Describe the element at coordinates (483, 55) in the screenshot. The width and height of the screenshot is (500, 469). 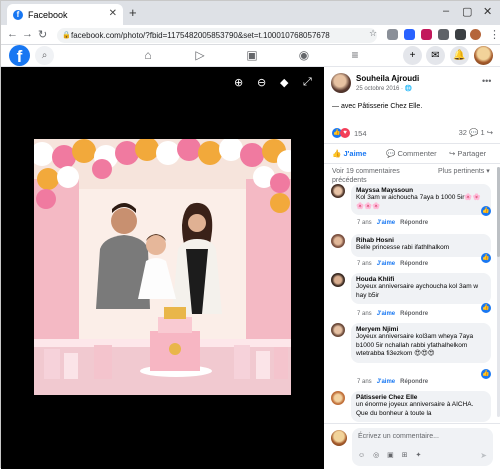
I see `account-avatar` at that location.